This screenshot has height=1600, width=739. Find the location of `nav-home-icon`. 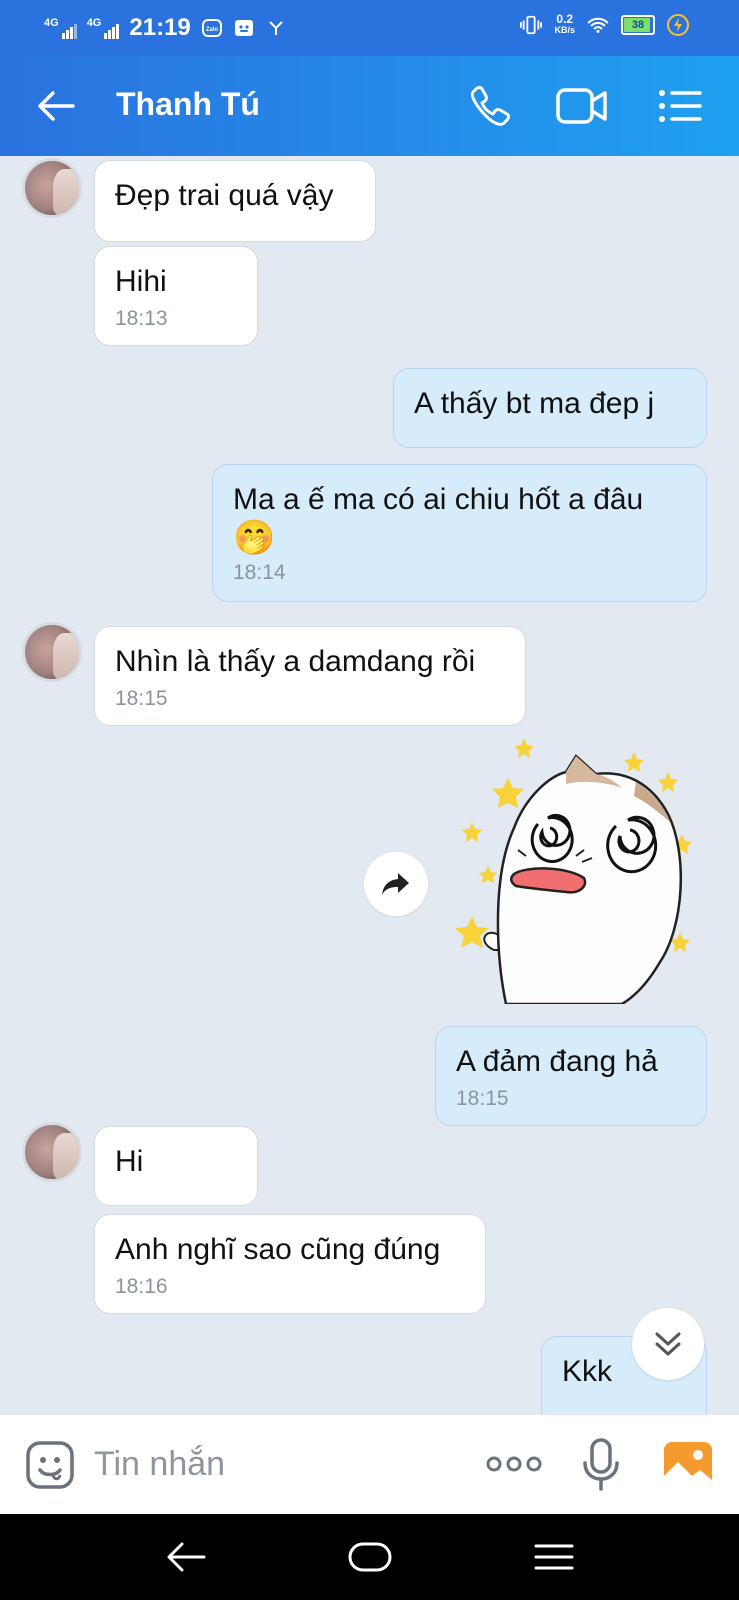

nav-home-icon is located at coordinates (370, 1557).